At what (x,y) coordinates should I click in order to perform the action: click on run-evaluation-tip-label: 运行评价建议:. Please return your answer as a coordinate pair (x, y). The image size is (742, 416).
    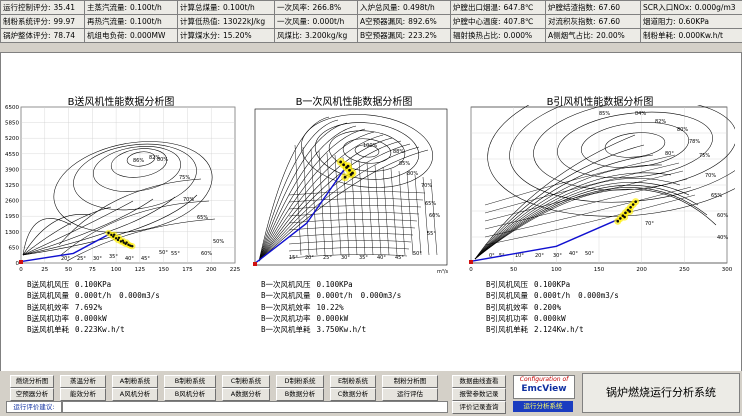
    Looking at the image, I should click on (34, 407).